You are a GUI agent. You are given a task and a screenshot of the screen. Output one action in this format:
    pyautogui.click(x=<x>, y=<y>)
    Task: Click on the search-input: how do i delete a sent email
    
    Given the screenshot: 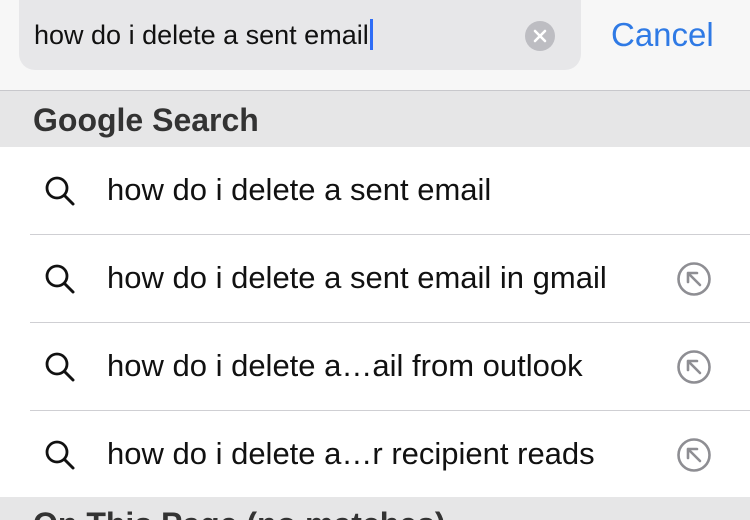 What is the action you would take?
    pyautogui.click(x=300, y=35)
    